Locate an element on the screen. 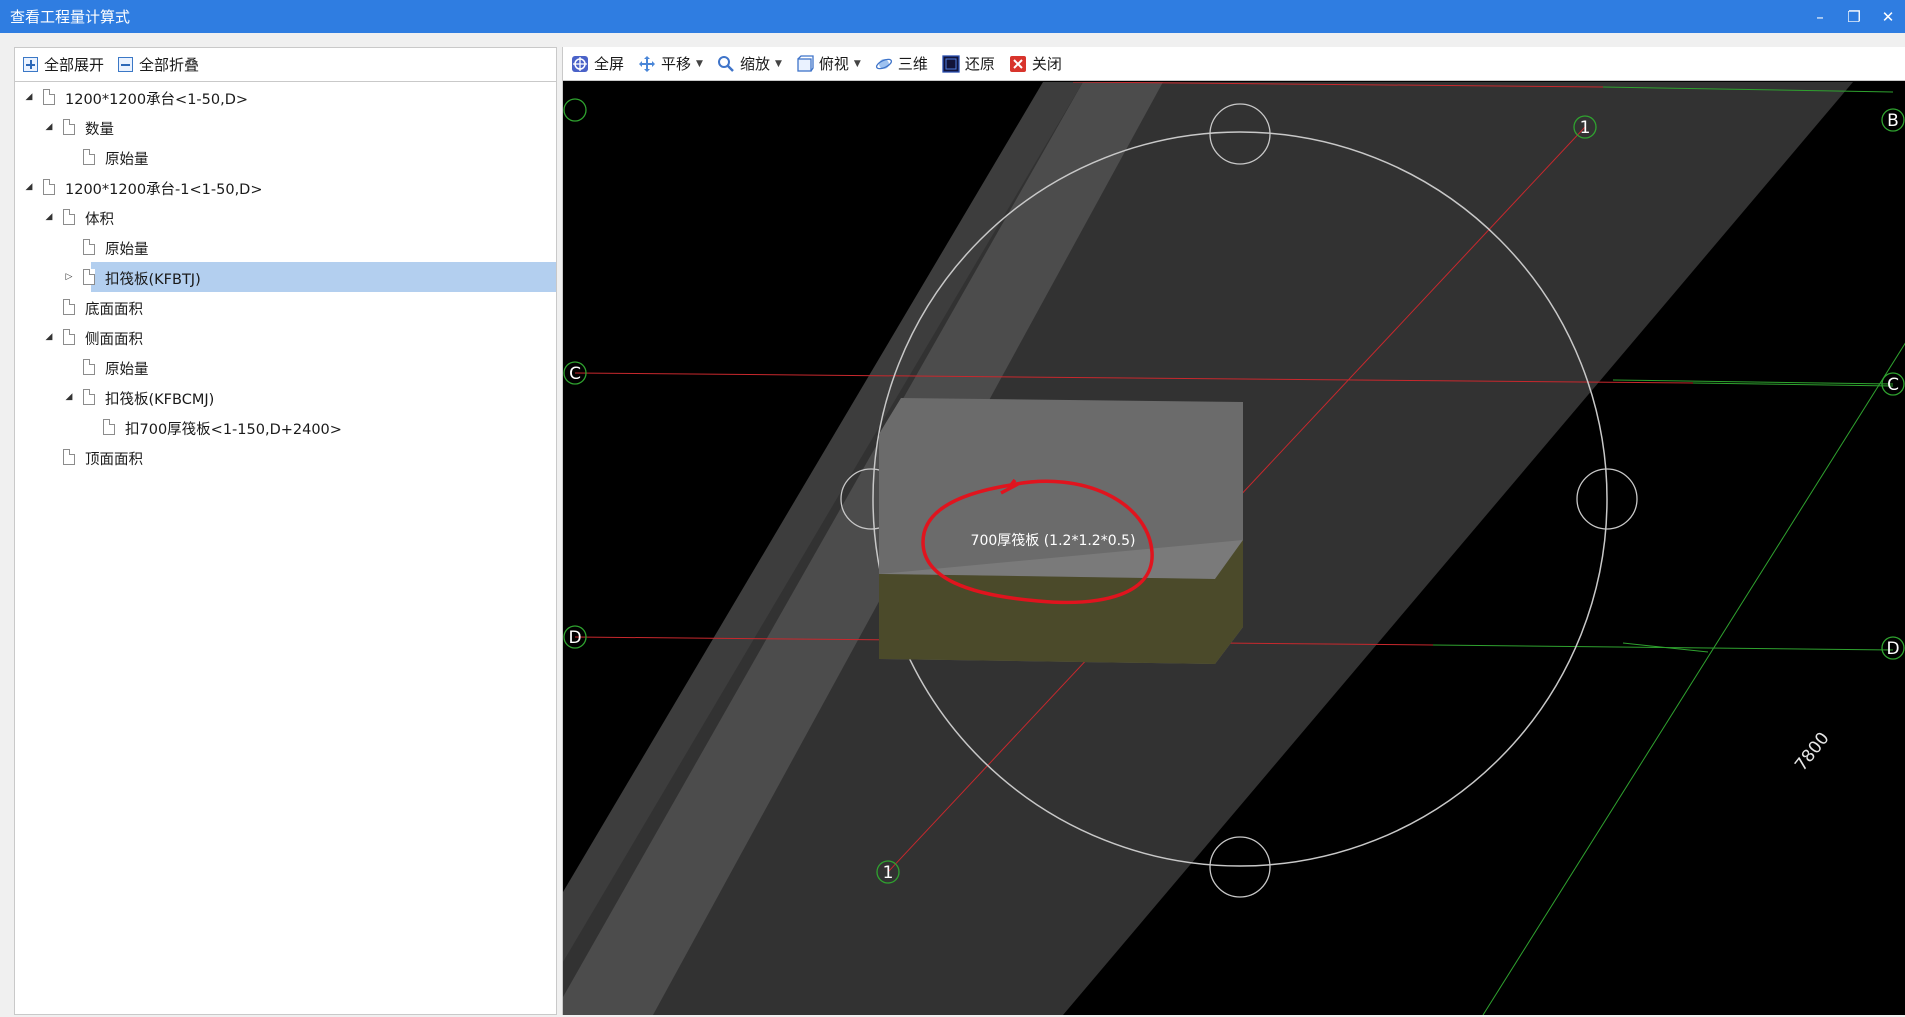 Image resolution: width=1905 pixels, height=1017 pixels. tree-node: ◢ 数量 is located at coordinates (285, 127).